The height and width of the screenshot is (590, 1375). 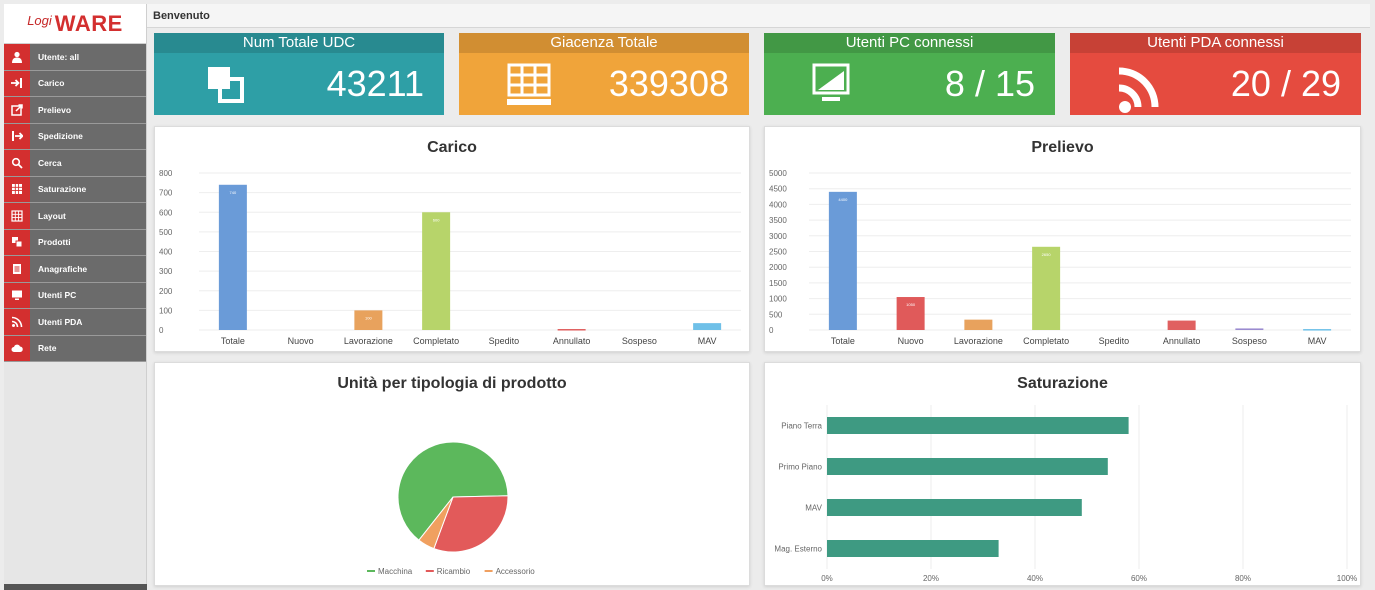 What do you see at coordinates (75, 189) in the screenshot?
I see `sidebar-item-saturazione: Saturazione` at bounding box center [75, 189].